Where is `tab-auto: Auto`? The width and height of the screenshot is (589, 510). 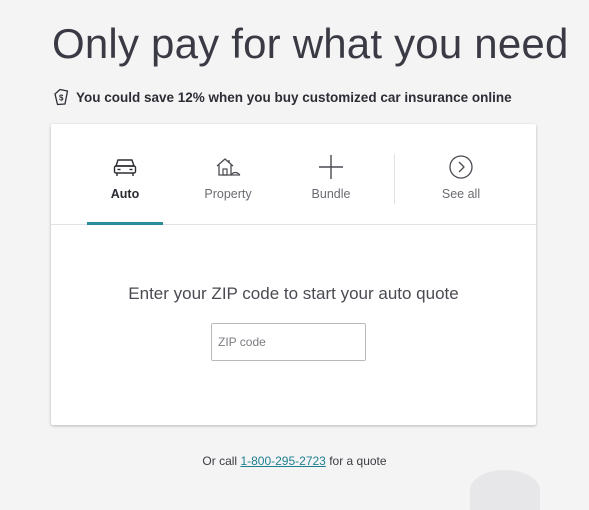
tab-auto: Auto is located at coordinates (125, 174).